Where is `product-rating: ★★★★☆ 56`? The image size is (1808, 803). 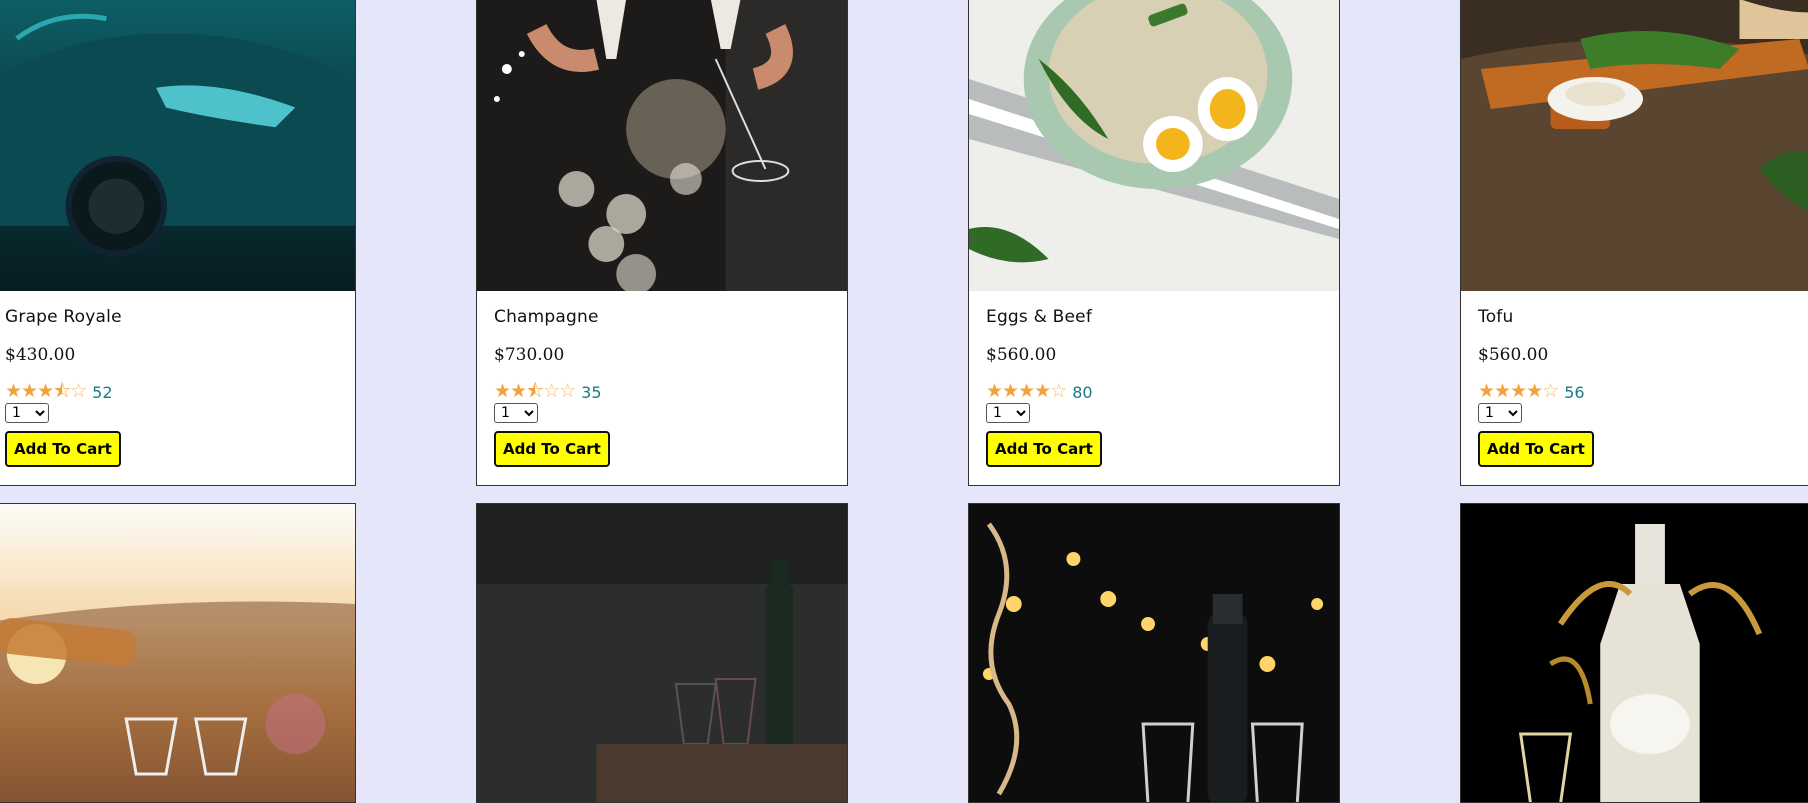 product-rating: ★★★★☆ 56 is located at coordinates (1531, 392).